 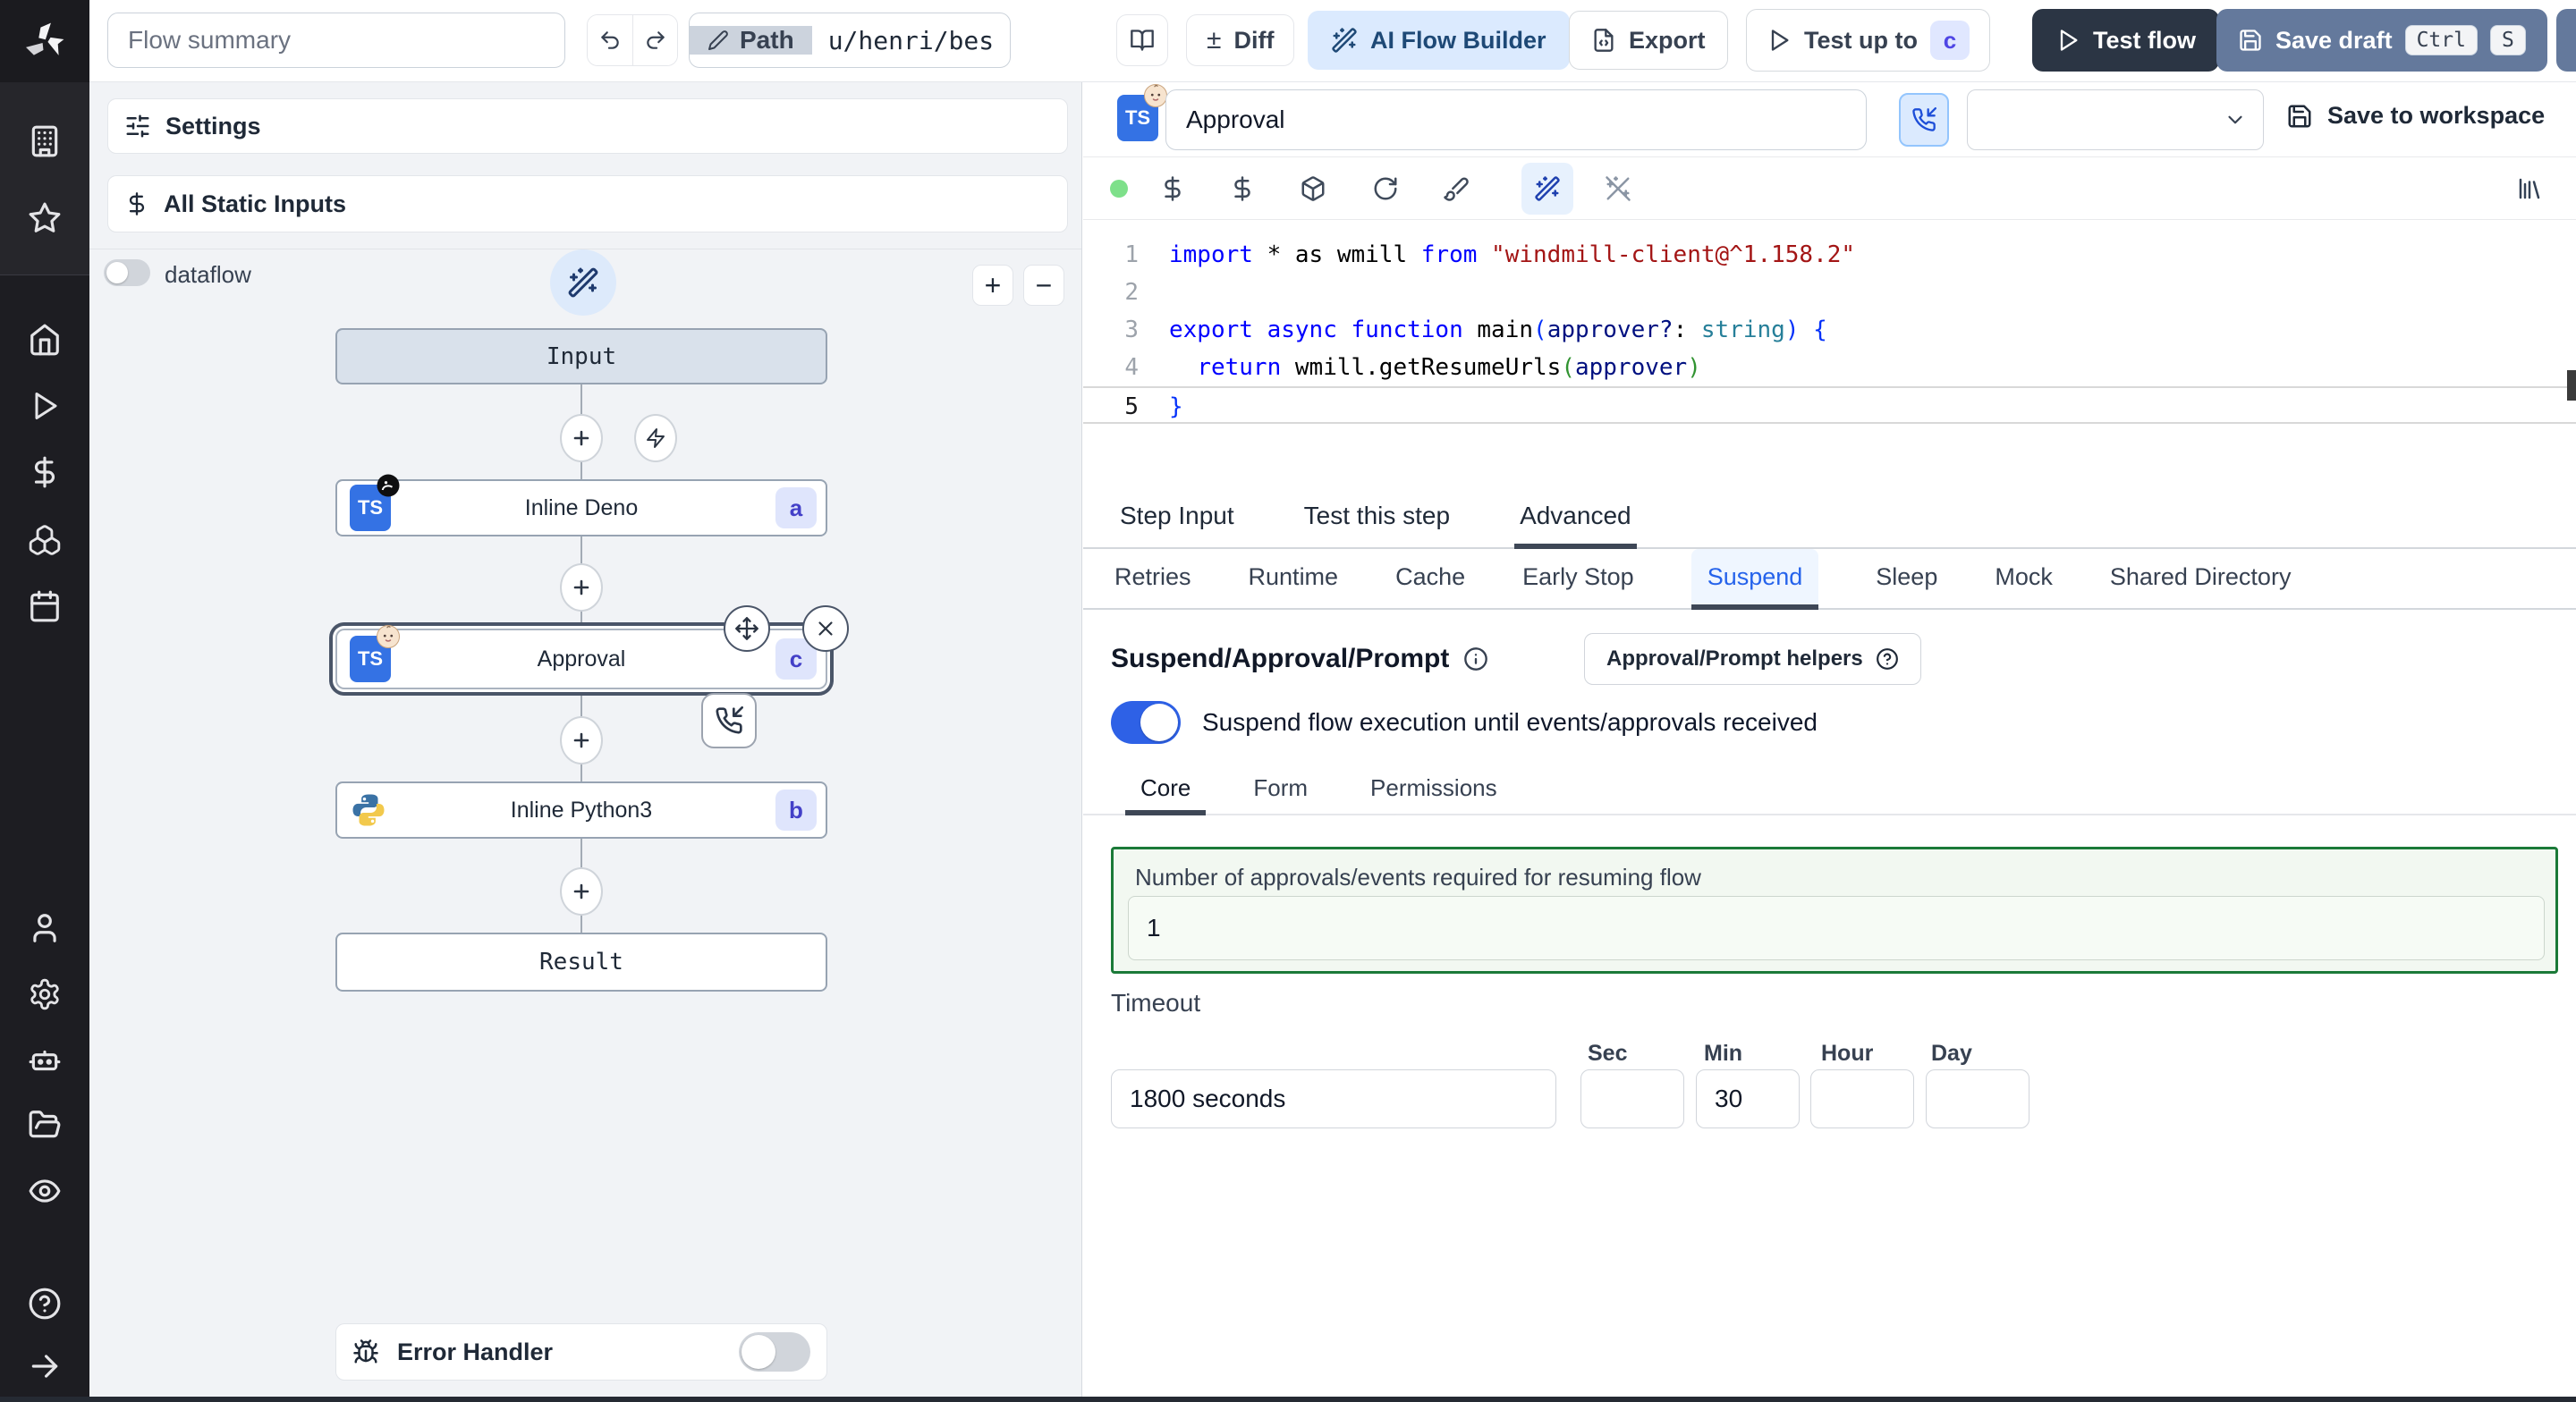 What do you see at coordinates (44, 41) in the screenshot?
I see `windmill-logo` at bounding box center [44, 41].